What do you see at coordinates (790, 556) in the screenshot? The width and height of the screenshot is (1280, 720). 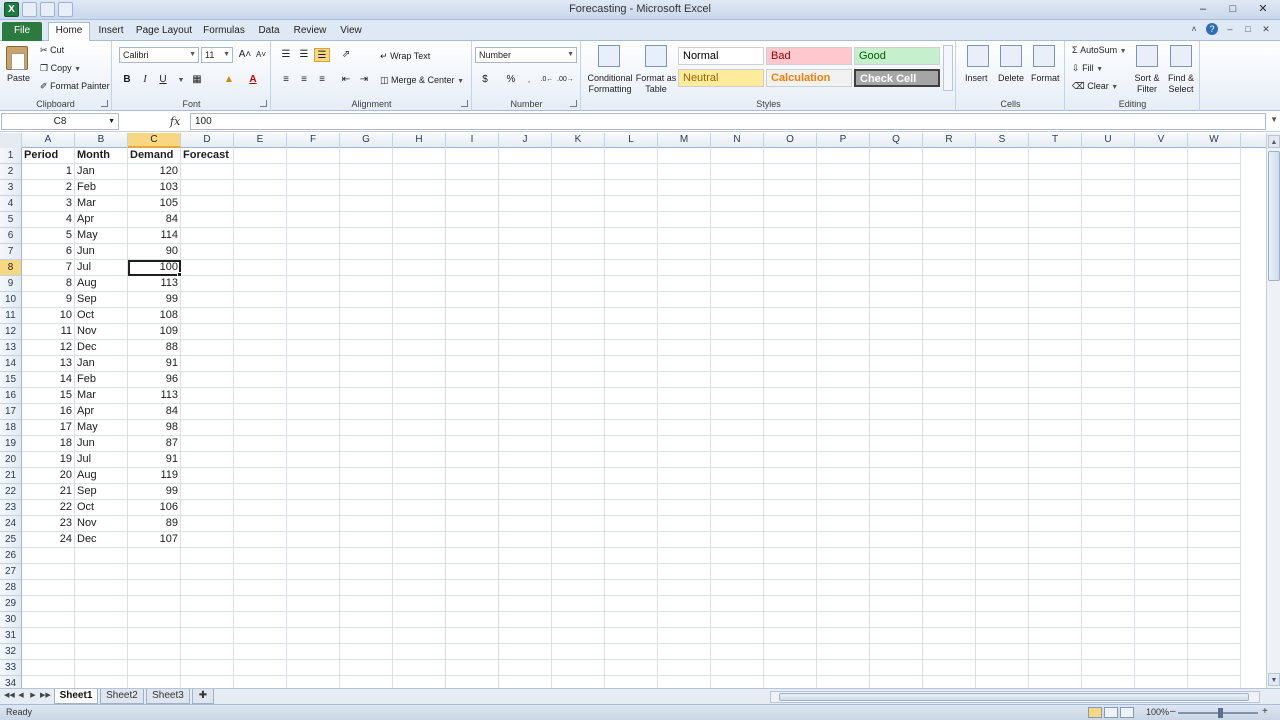 I see `cell-o26` at bounding box center [790, 556].